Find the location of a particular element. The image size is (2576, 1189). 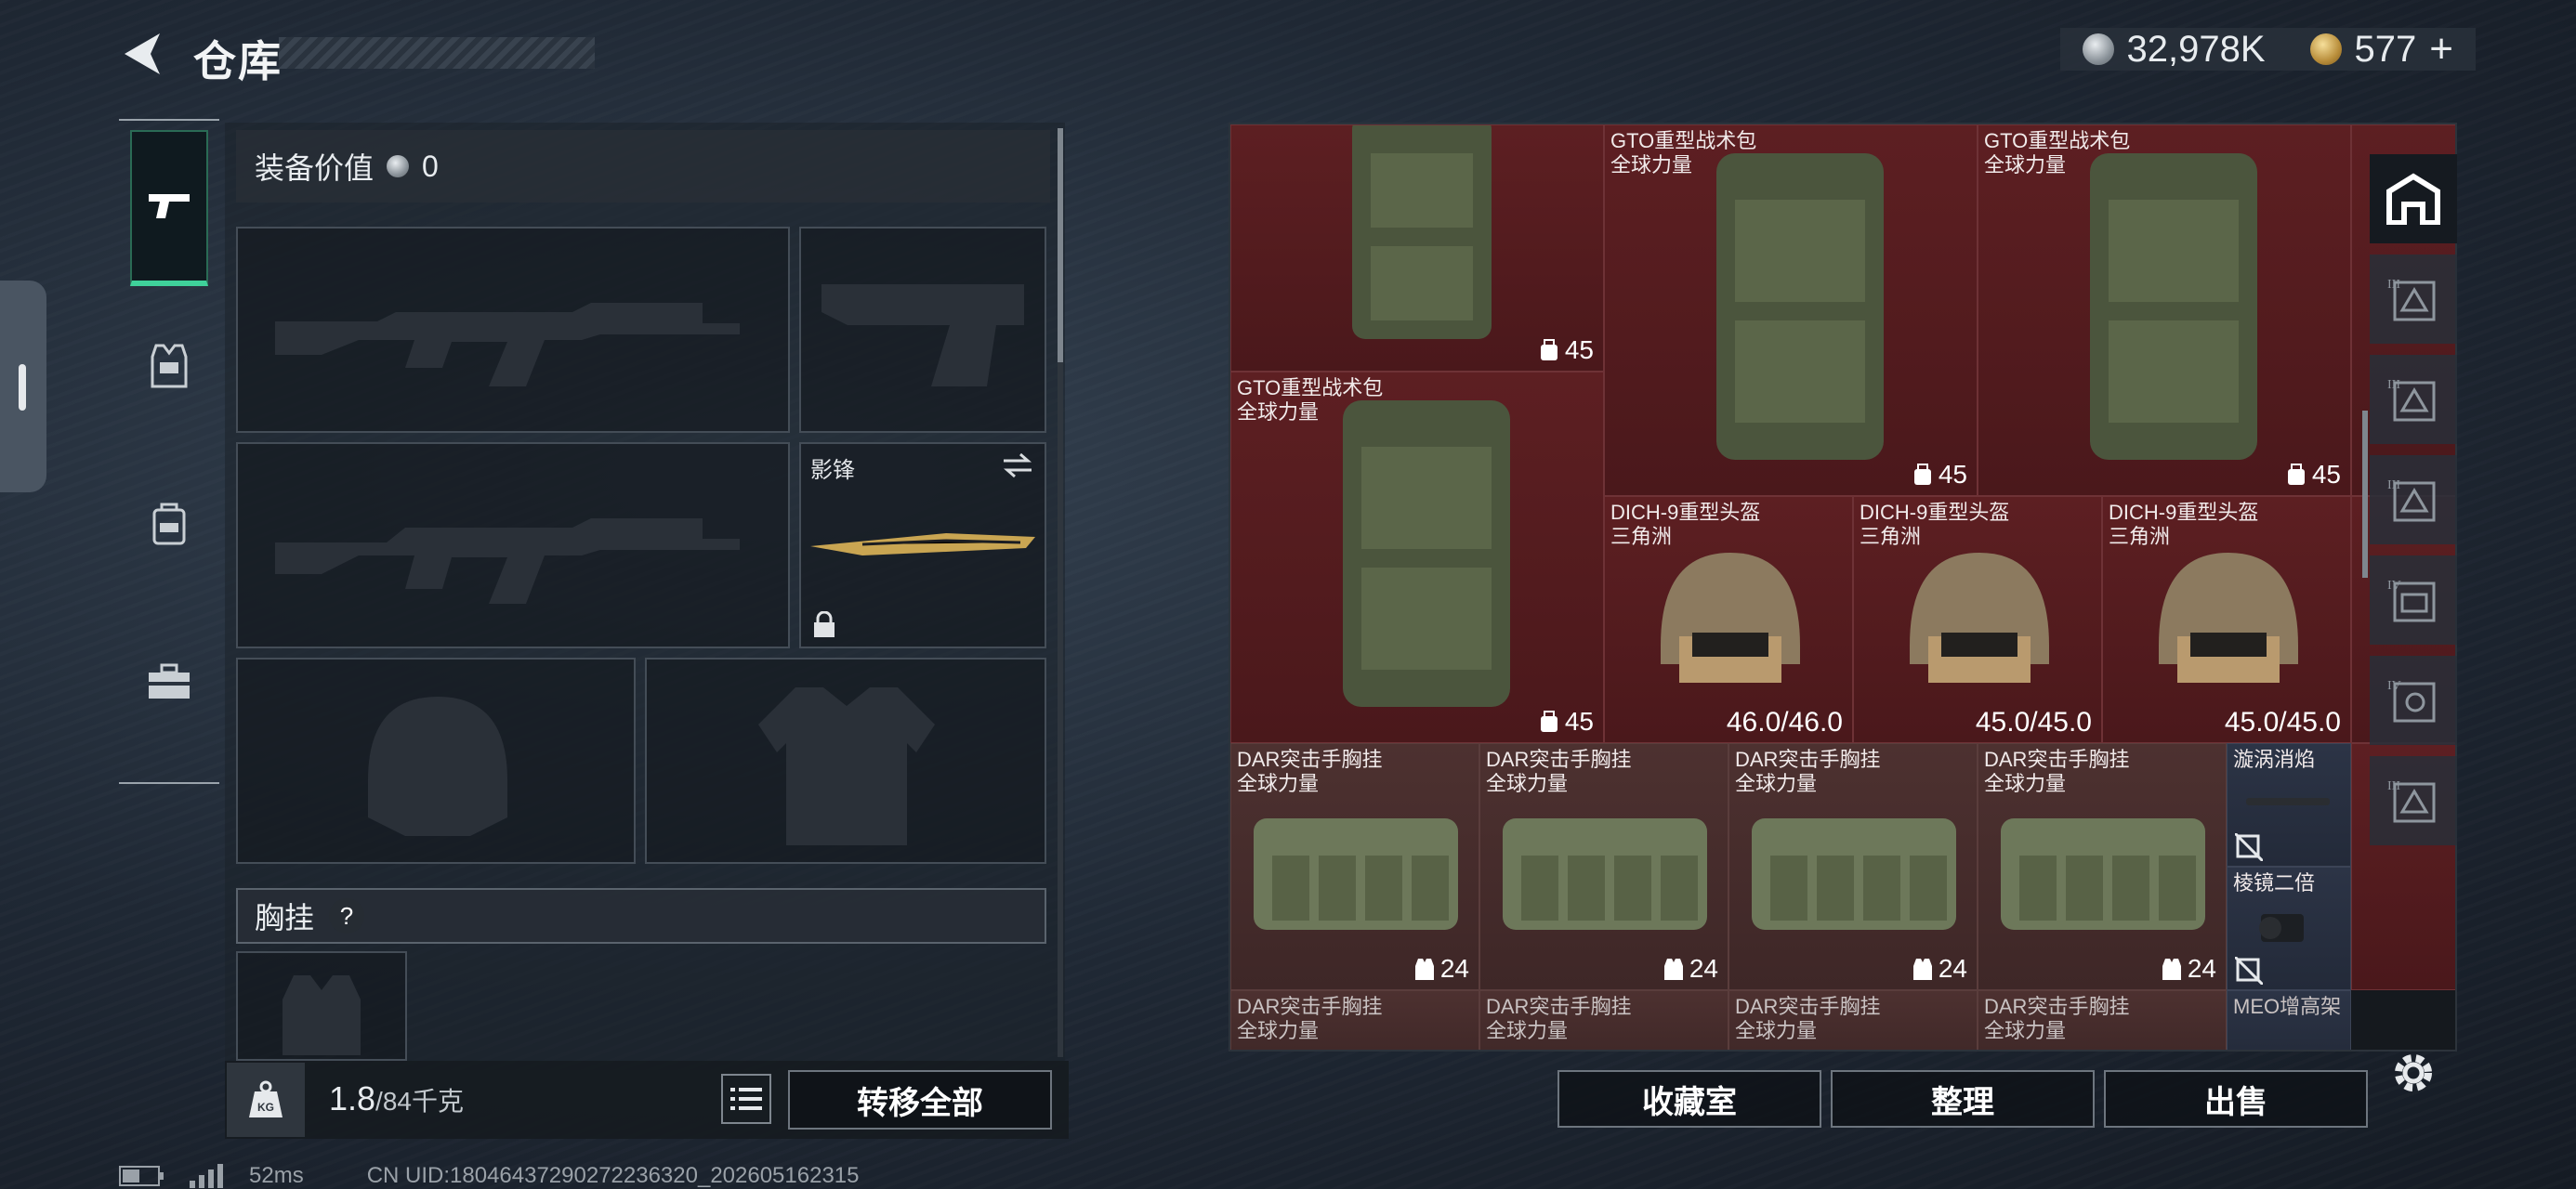

battery-icon is located at coordinates (141, 1176).